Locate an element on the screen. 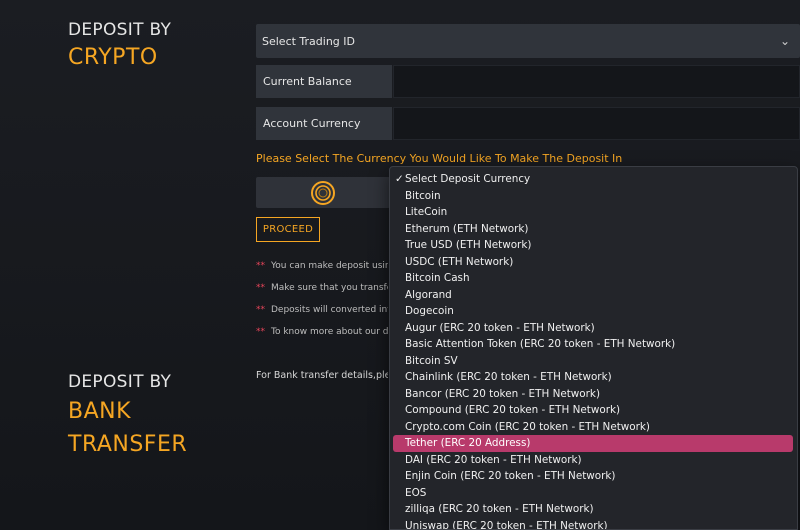 The image size is (800, 530). bank-transfer-text: For Bank transfer details,please c is located at coordinates (322, 375).